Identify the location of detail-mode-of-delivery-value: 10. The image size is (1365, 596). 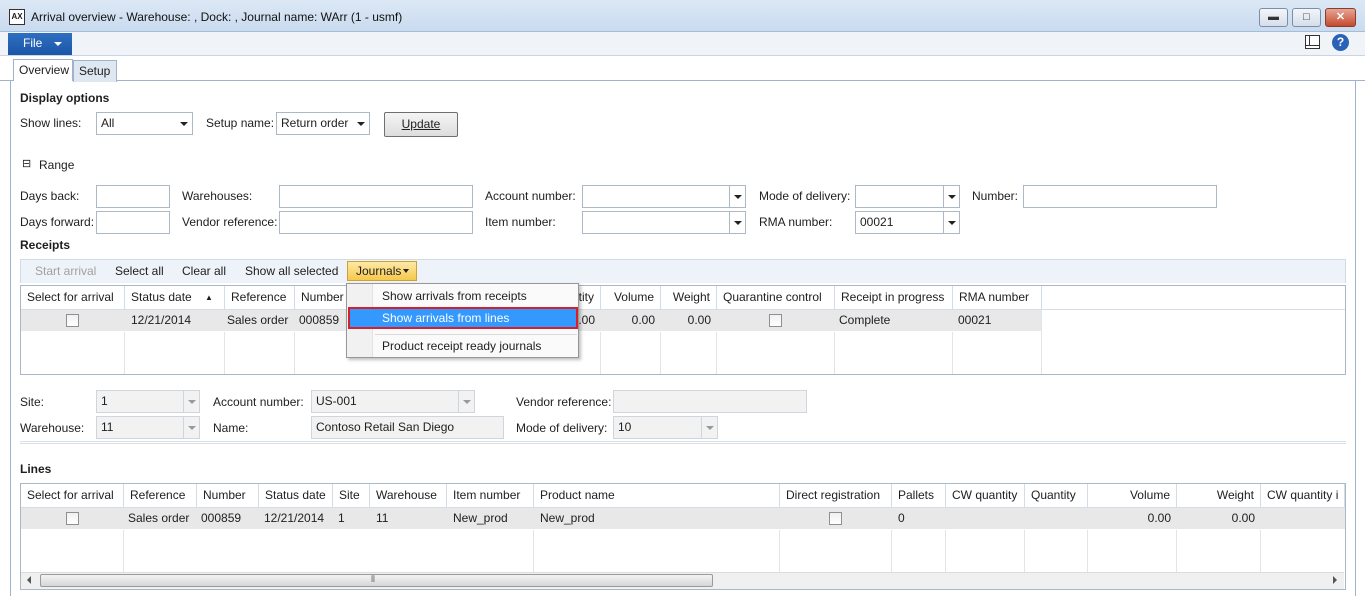
(625, 427).